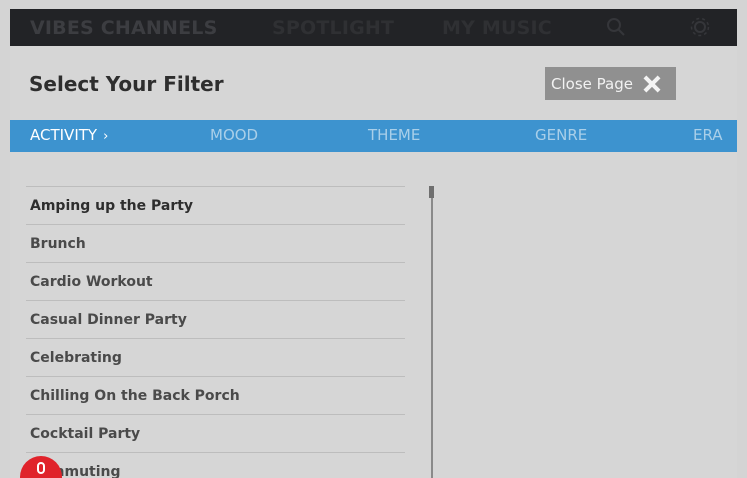 The image size is (747, 478). What do you see at coordinates (333, 28) in the screenshot?
I see `nav-spotlight: SPOTLIGHT` at bounding box center [333, 28].